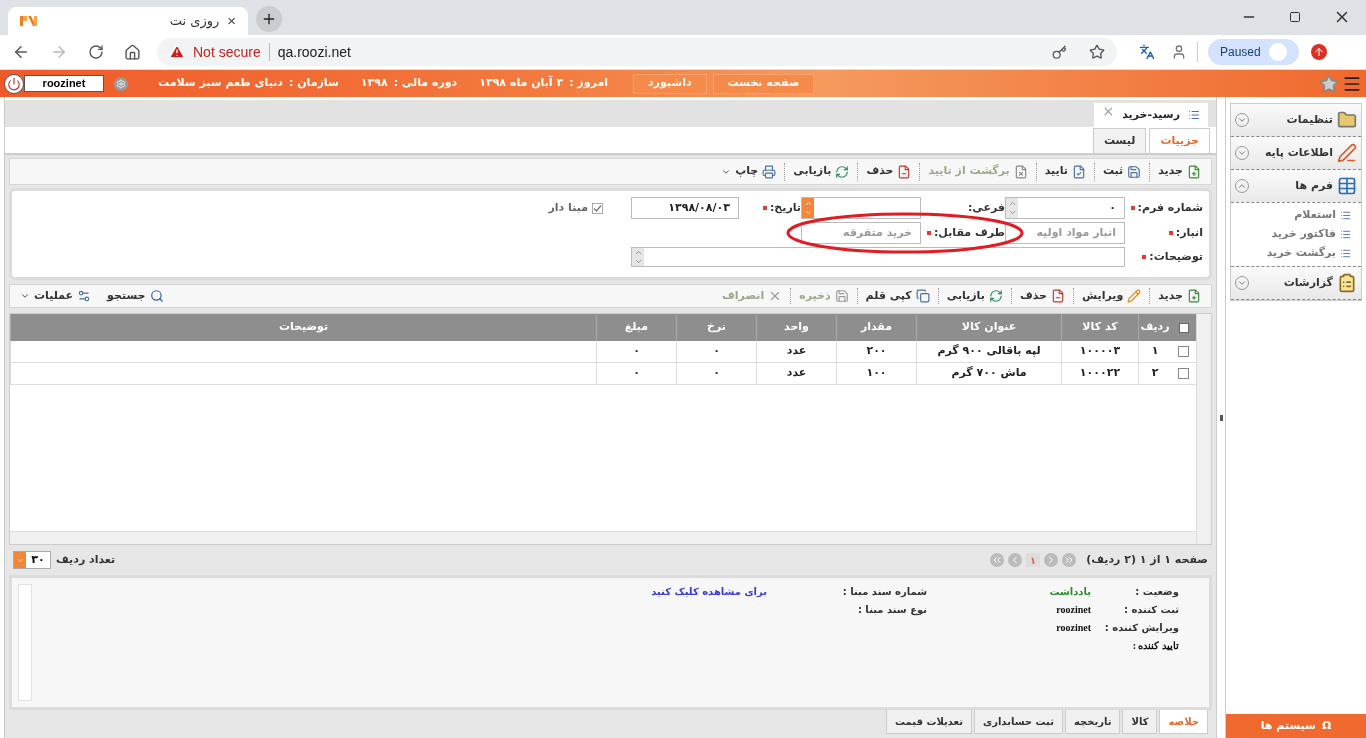 This screenshot has width=1366, height=738. I want to click on back-icon, so click(21, 52).